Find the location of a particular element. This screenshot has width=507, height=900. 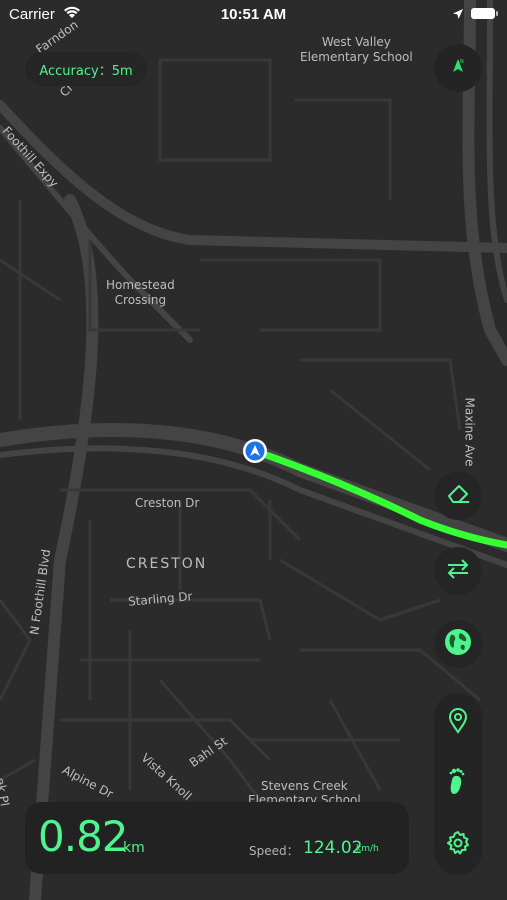

speed-unit: km/h is located at coordinates (367, 849).